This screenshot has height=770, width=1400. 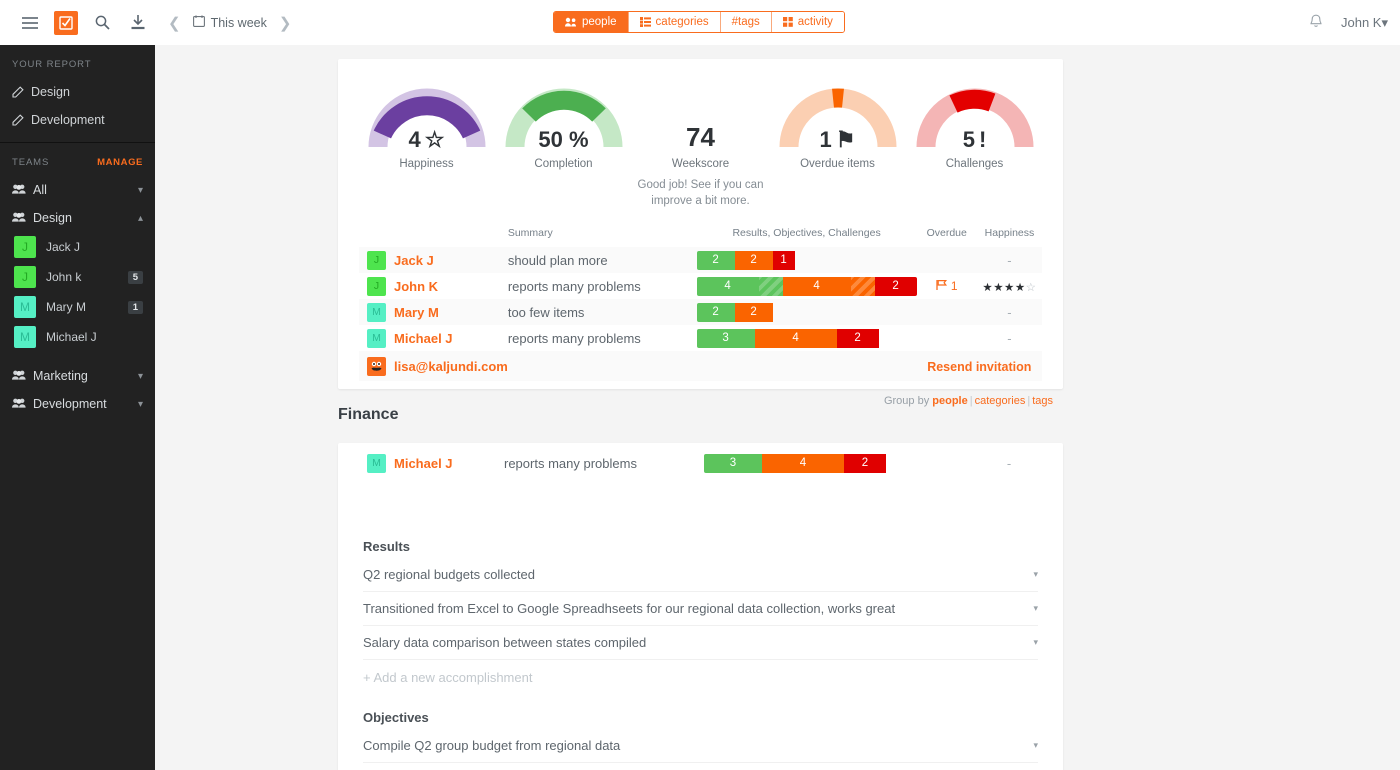 I want to click on hamburger-icon, so click(x=30, y=22).